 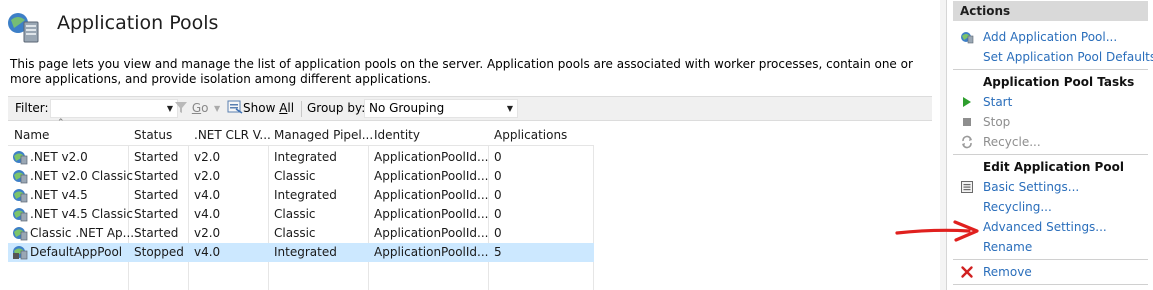 I want to click on groupby-select: No Grouping ▼, so click(x=441, y=108).